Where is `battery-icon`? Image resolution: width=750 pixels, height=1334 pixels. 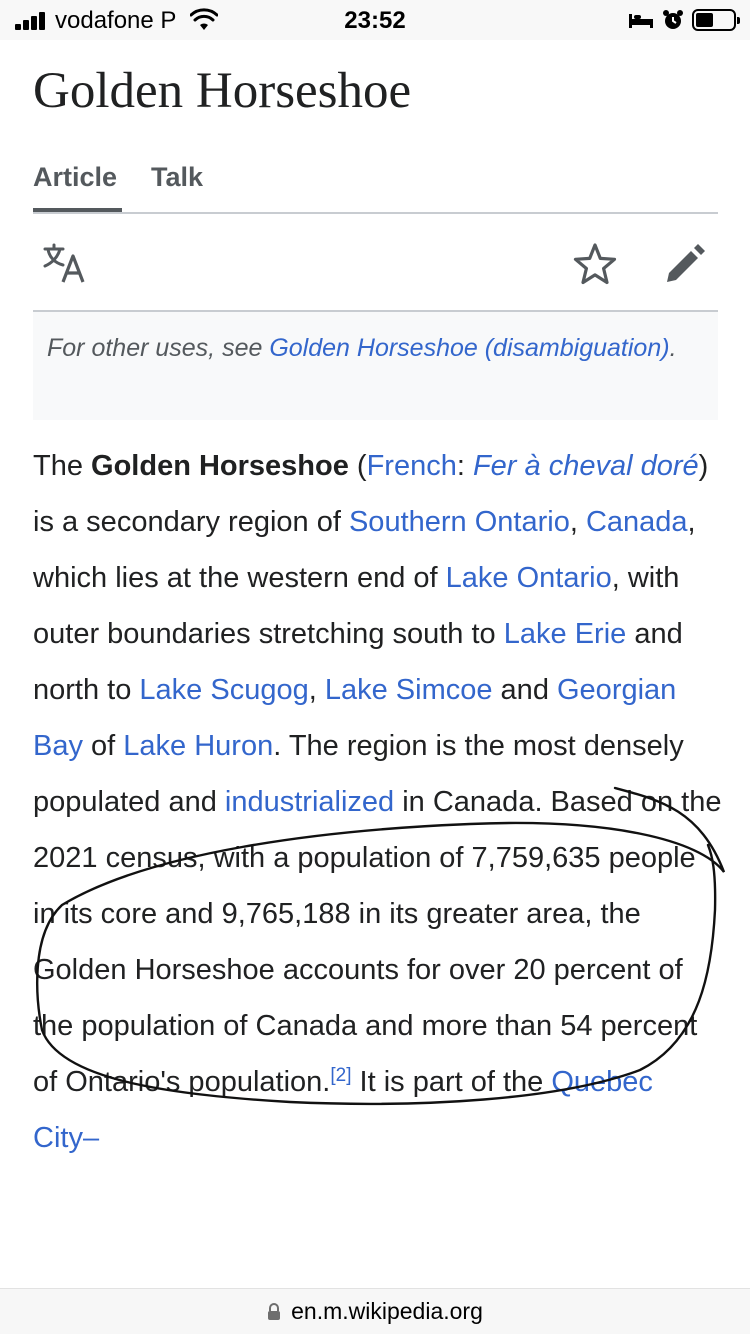 battery-icon is located at coordinates (716, 20).